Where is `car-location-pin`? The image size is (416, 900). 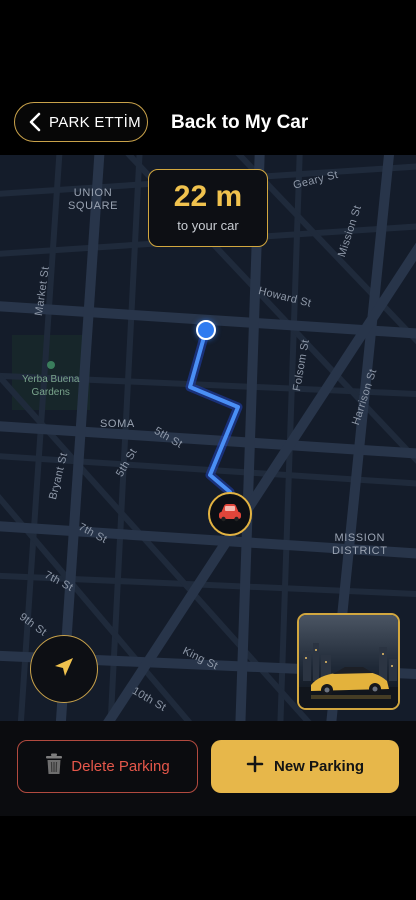
car-location-pin is located at coordinates (230, 514).